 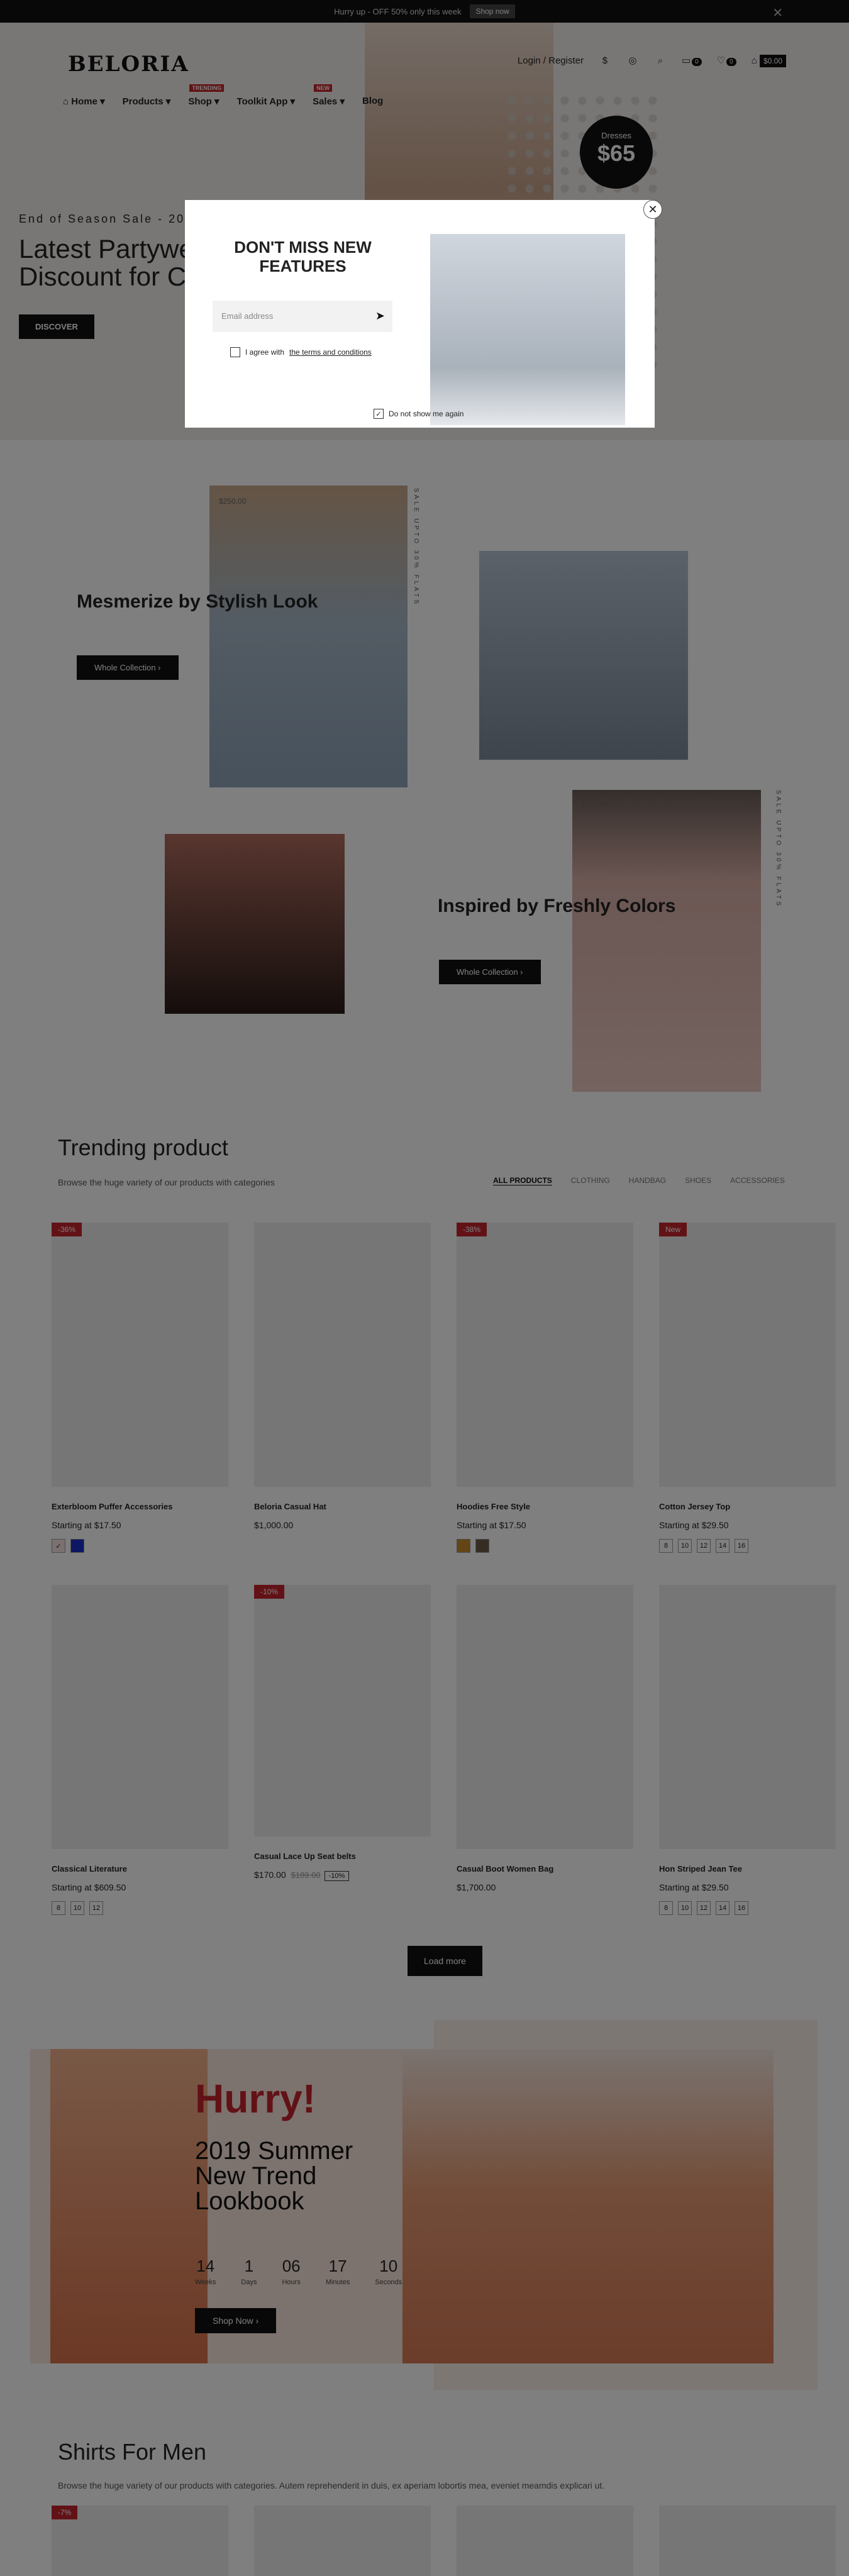 I want to click on close-icon: ✕, so click(x=652, y=209).